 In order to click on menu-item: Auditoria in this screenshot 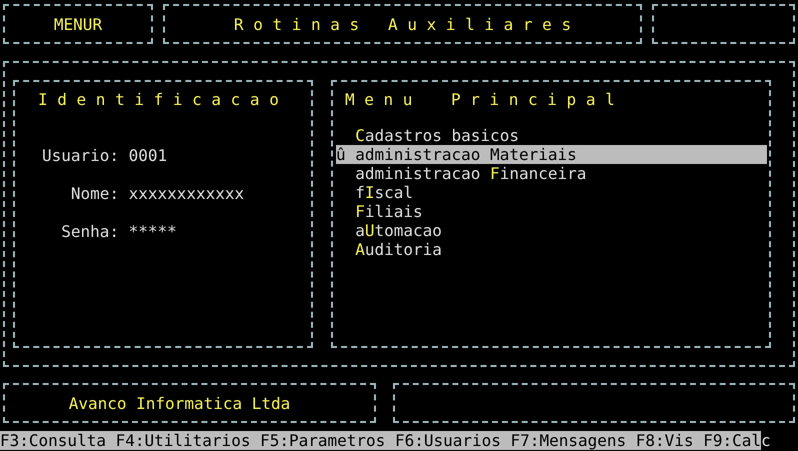, I will do `click(551, 249)`.